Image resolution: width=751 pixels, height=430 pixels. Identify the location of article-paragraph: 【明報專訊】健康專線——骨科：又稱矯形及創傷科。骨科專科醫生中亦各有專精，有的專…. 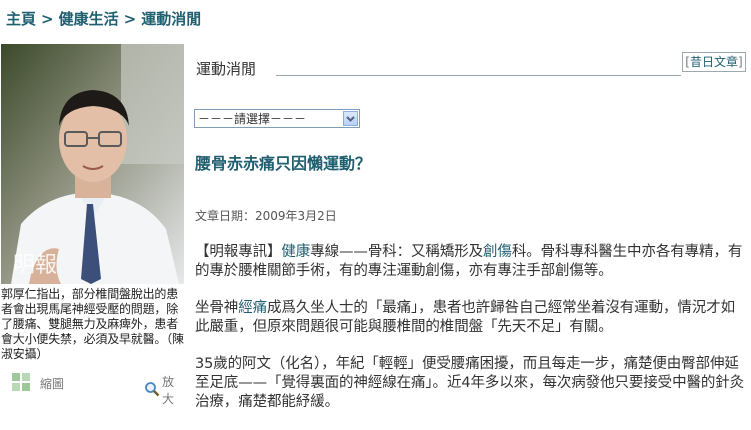
(471, 262).